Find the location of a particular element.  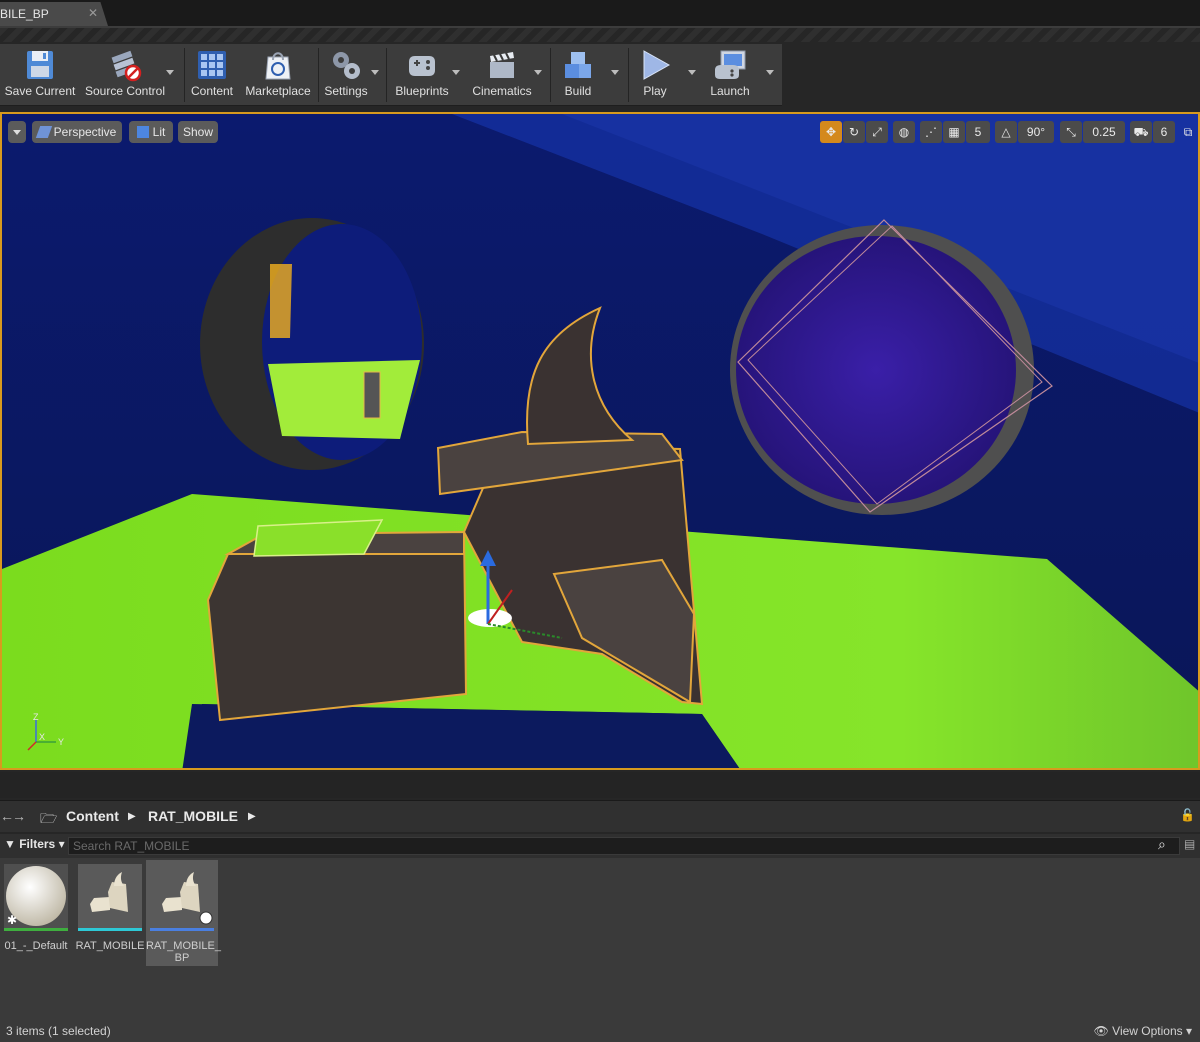

asset-tile-rat-mobile-bp: RAT_MOBILE_ BP is located at coordinates (183, 913).